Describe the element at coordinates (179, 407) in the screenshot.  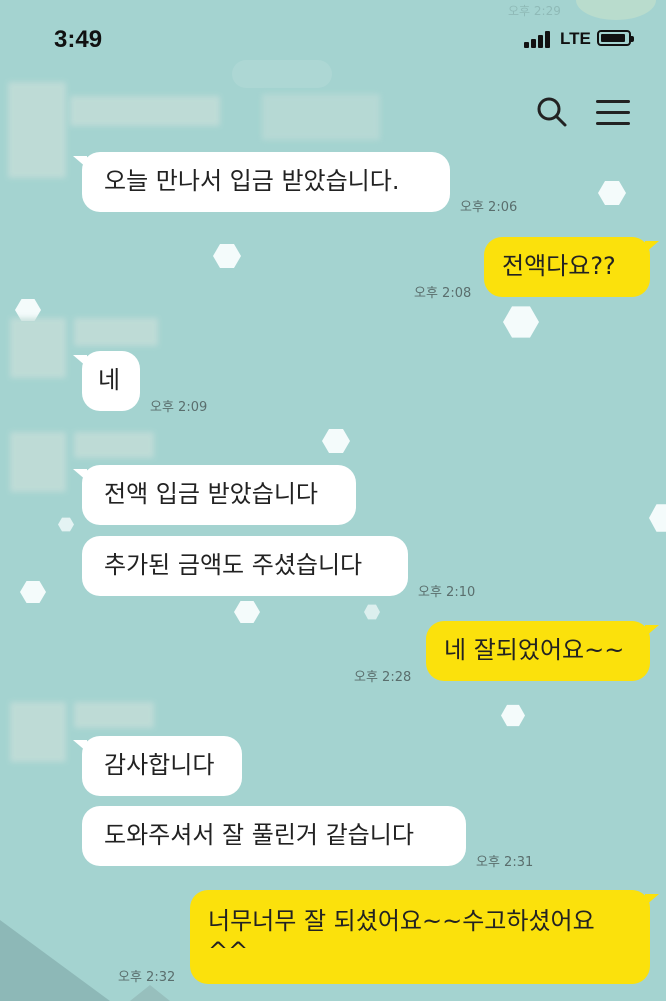
I see `message-timestamp: 오후 2:09` at that location.